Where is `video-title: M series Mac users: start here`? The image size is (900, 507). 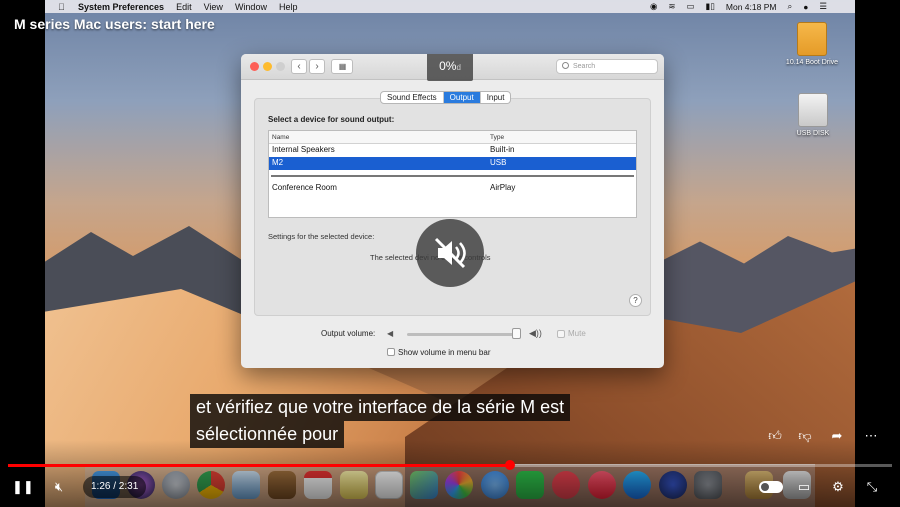 video-title: M series Mac users: start here is located at coordinates (114, 24).